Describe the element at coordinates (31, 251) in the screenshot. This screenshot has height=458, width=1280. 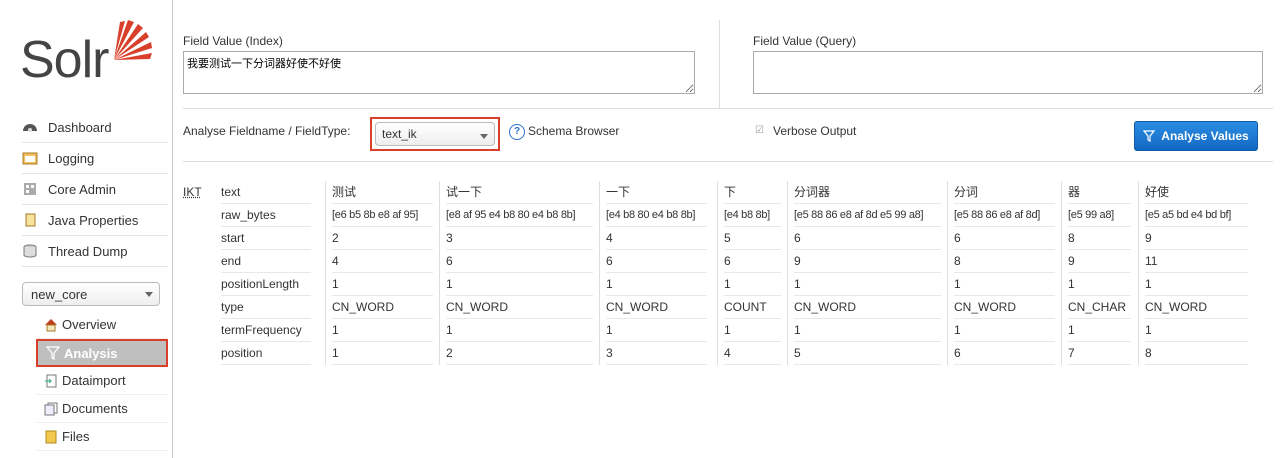
I see `thread-dump-icon` at that location.